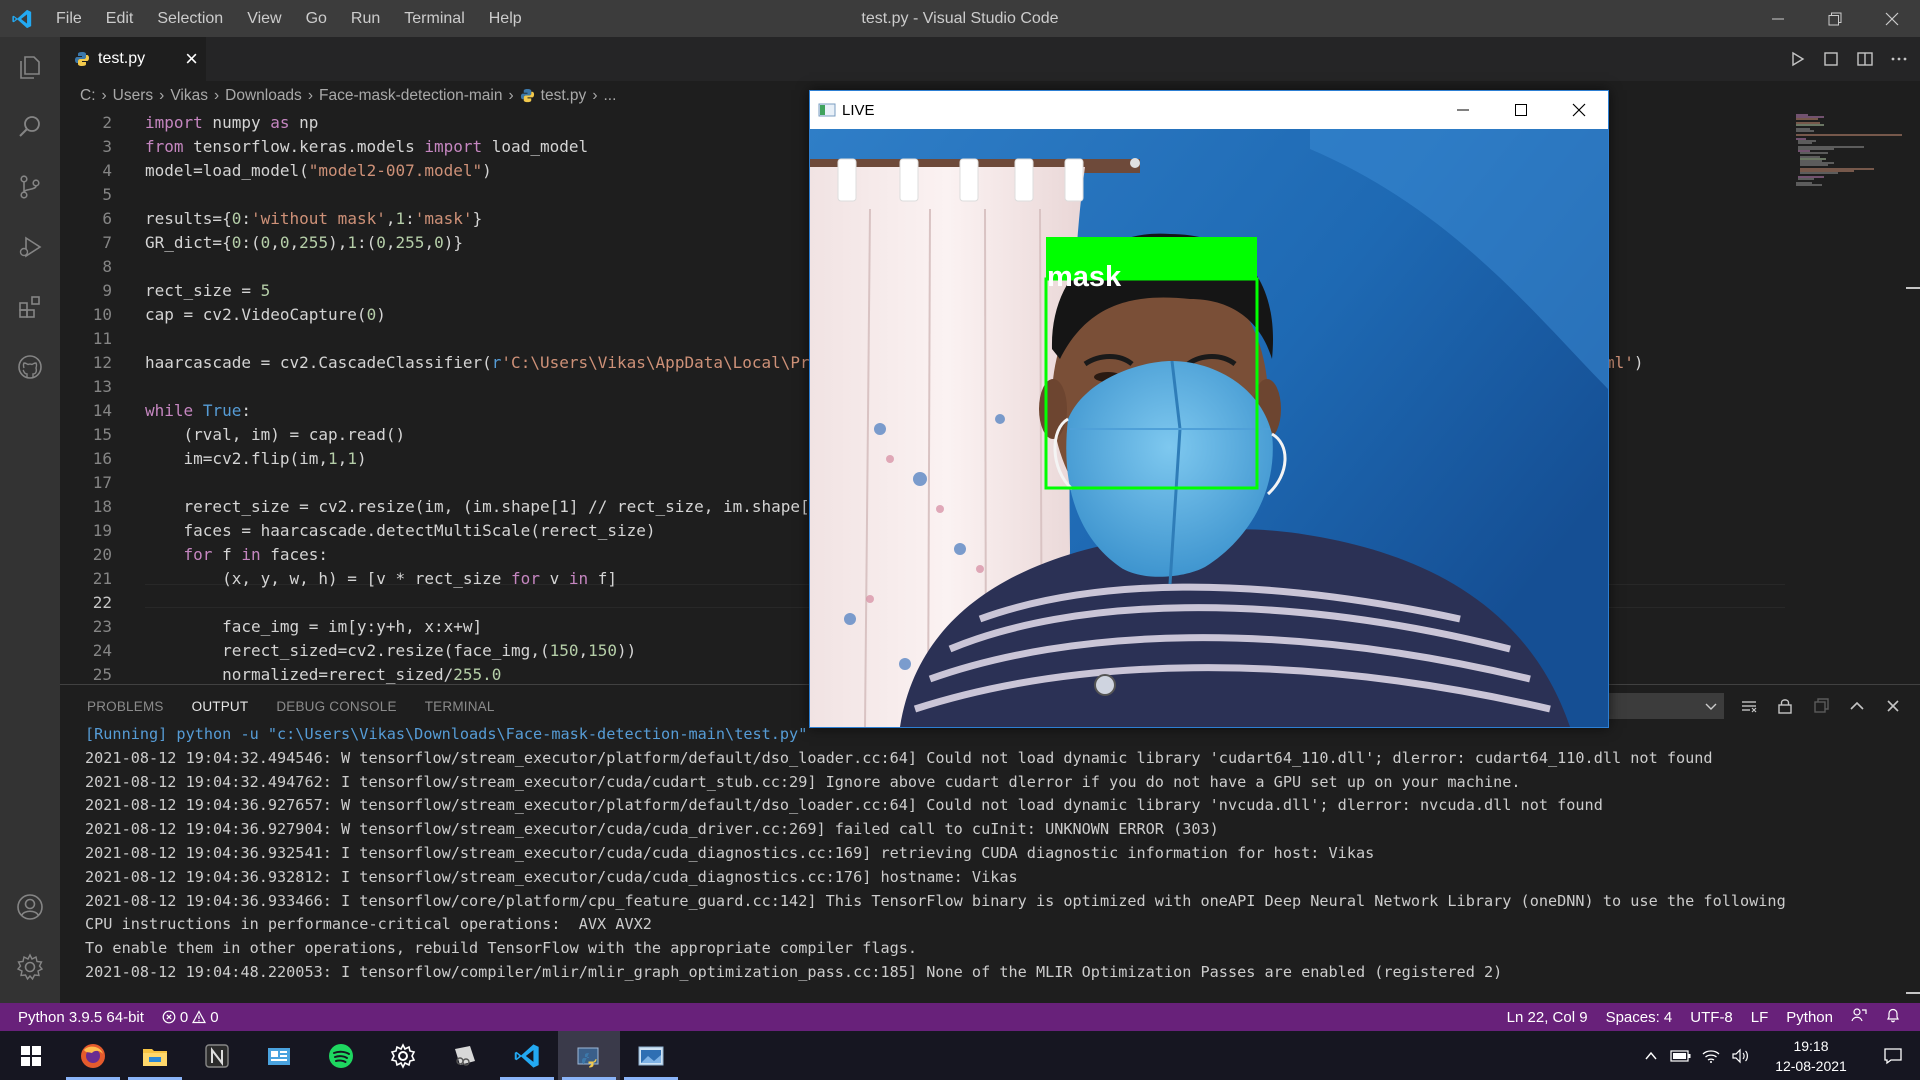 The image size is (1920, 1080). What do you see at coordinates (190, 1017) in the screenshot?
I see `problems-indicator: 0 0` at bounding box center [190, 1017].